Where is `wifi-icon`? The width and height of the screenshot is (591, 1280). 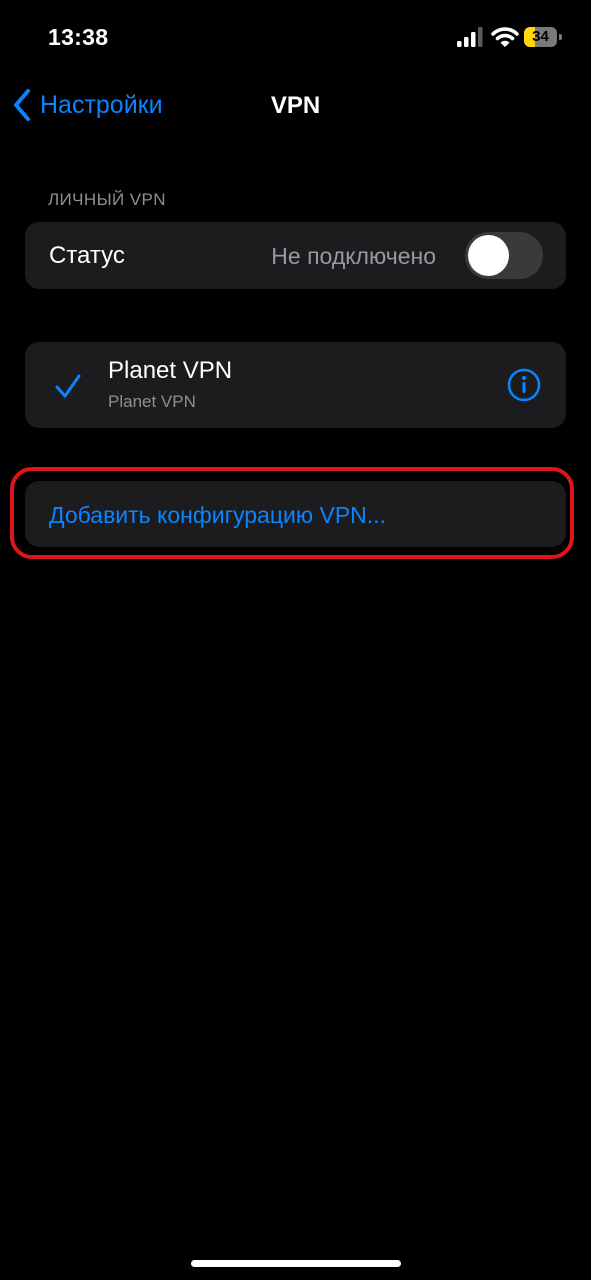 wifi-icon is located at coordinates (505, 37).